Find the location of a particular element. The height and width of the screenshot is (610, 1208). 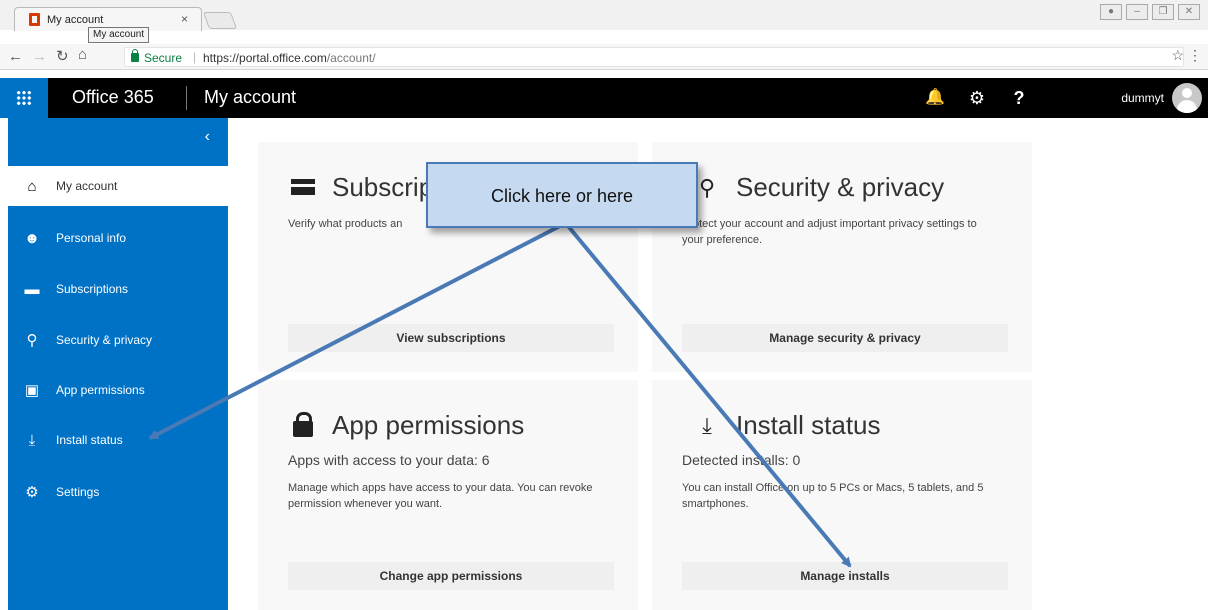

brand-title: Office 365 is located at coordinates (113, 97).